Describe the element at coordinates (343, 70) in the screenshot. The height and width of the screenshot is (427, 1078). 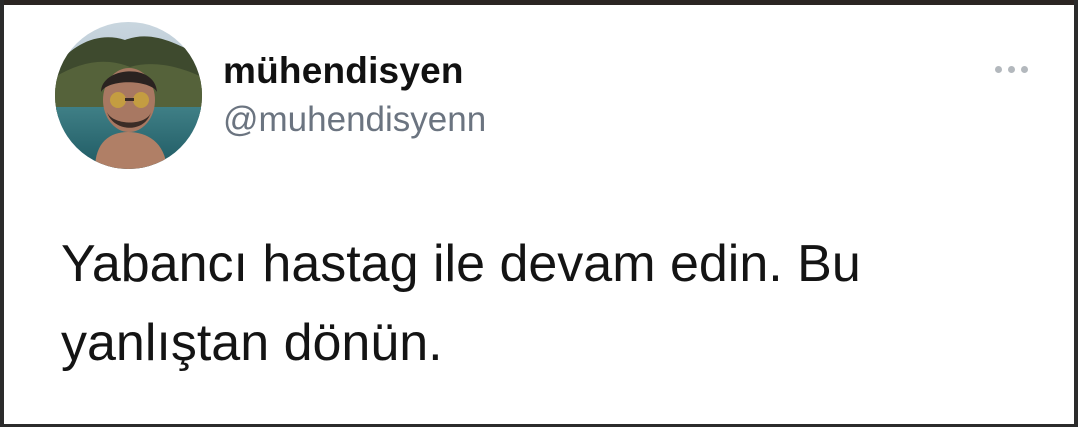
I see `author-display-name: mühendisyen` at that location.